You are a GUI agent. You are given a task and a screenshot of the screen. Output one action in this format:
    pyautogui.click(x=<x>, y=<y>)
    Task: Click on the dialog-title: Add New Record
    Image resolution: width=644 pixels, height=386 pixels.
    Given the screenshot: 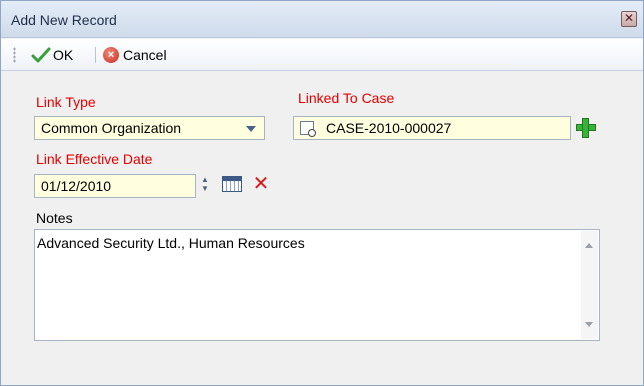 What is the action you would take?
    pyautogui.click(x=64, y=20)
    